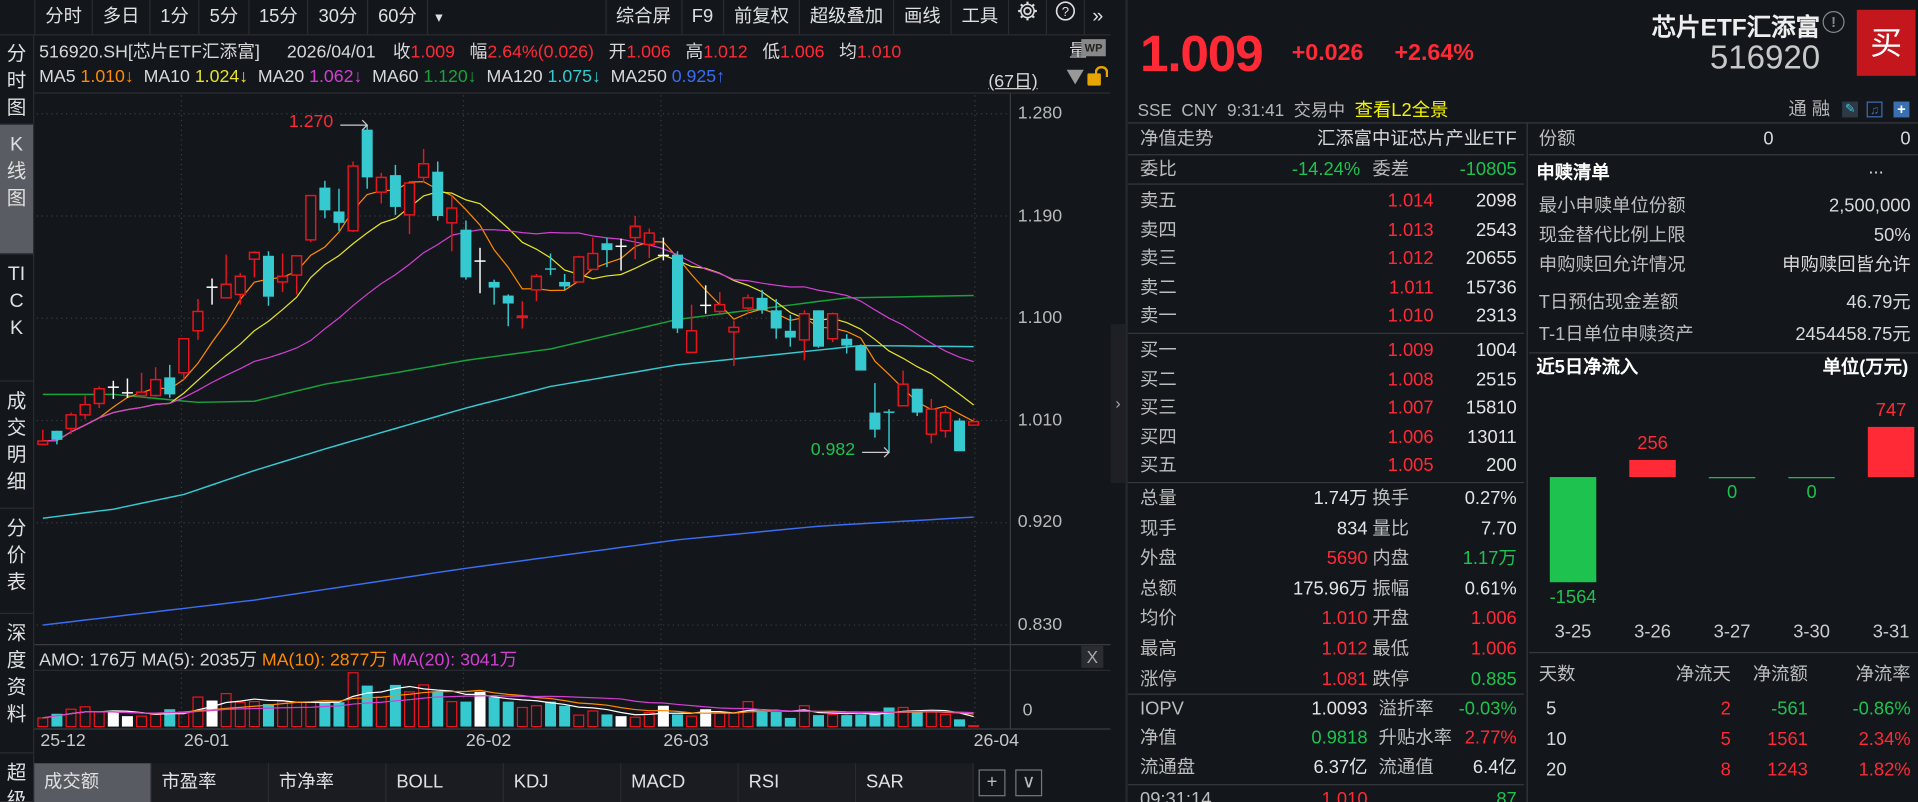  Describe the element at coordinates (1040, 625) in the screenshot. I see `price-axis-label: 0.830` at that location.